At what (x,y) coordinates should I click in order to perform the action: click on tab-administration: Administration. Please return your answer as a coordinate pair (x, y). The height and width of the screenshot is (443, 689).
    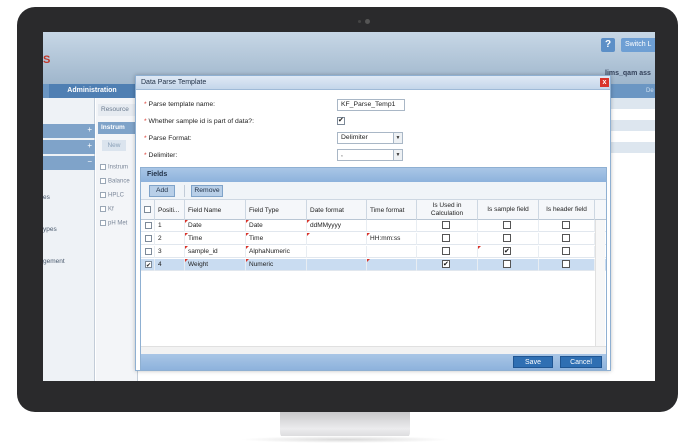
    Looking at the image, I should click on (92, 91).